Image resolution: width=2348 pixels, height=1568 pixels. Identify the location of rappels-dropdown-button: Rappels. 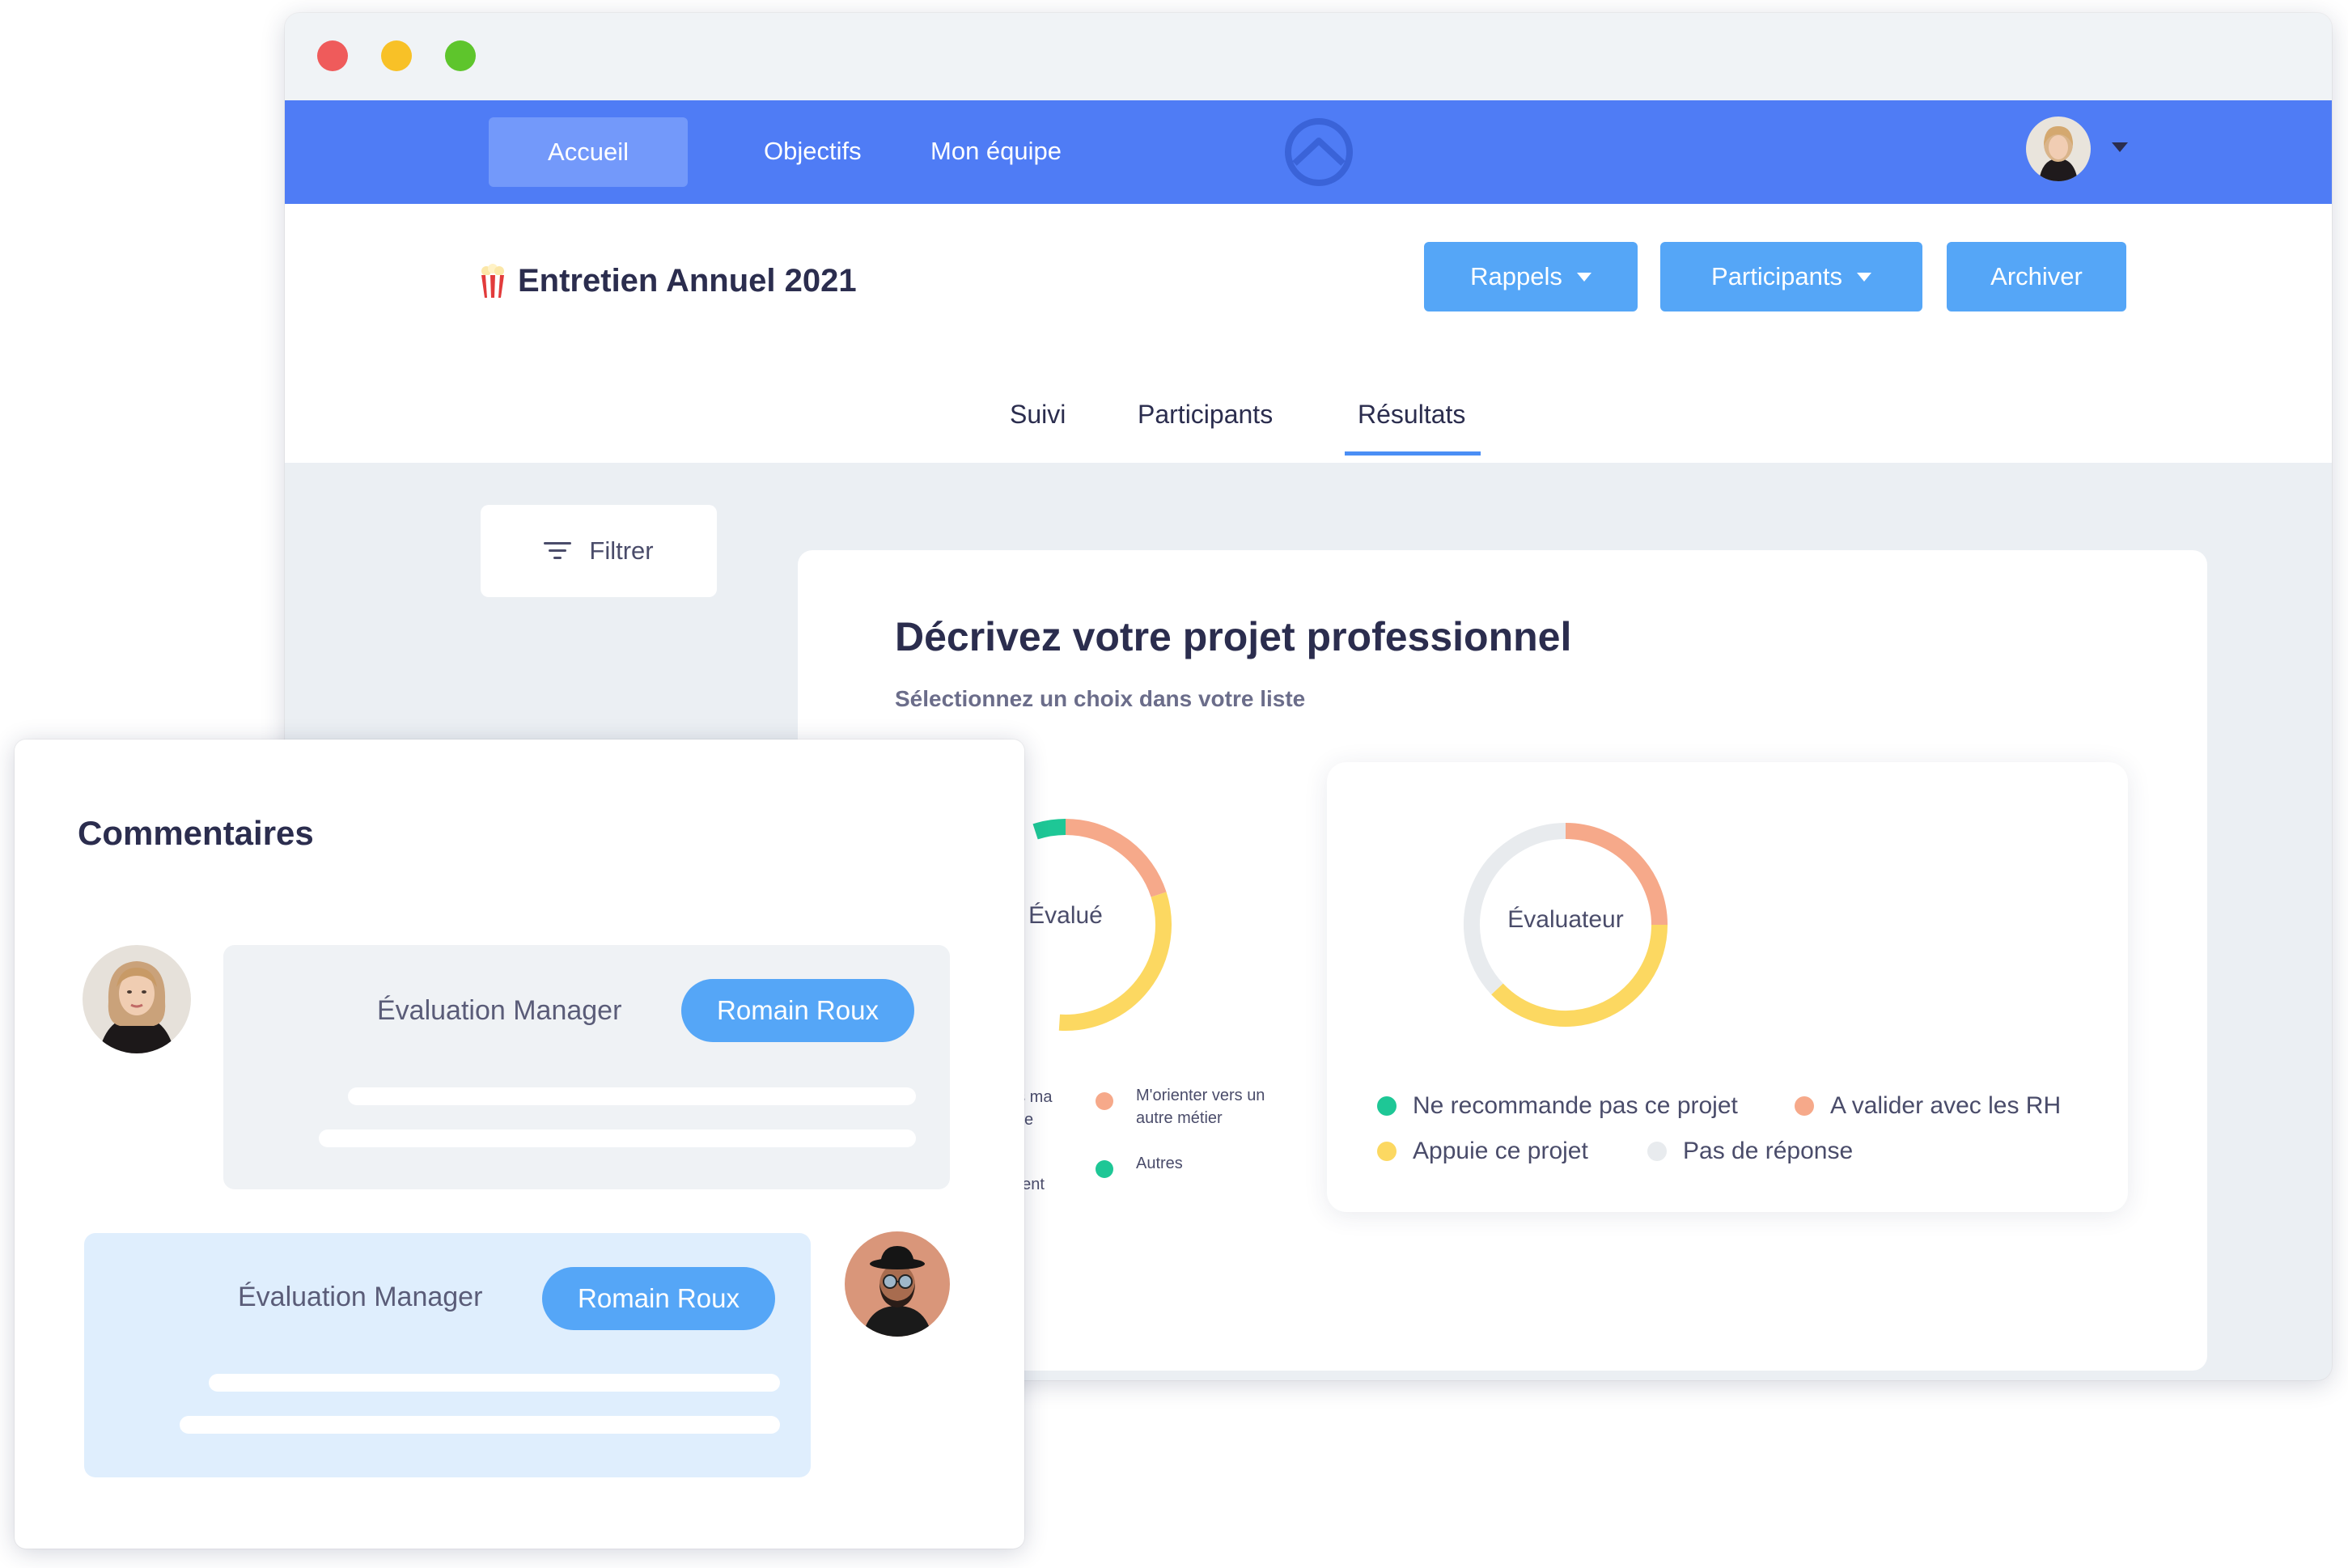
(1531, 276).